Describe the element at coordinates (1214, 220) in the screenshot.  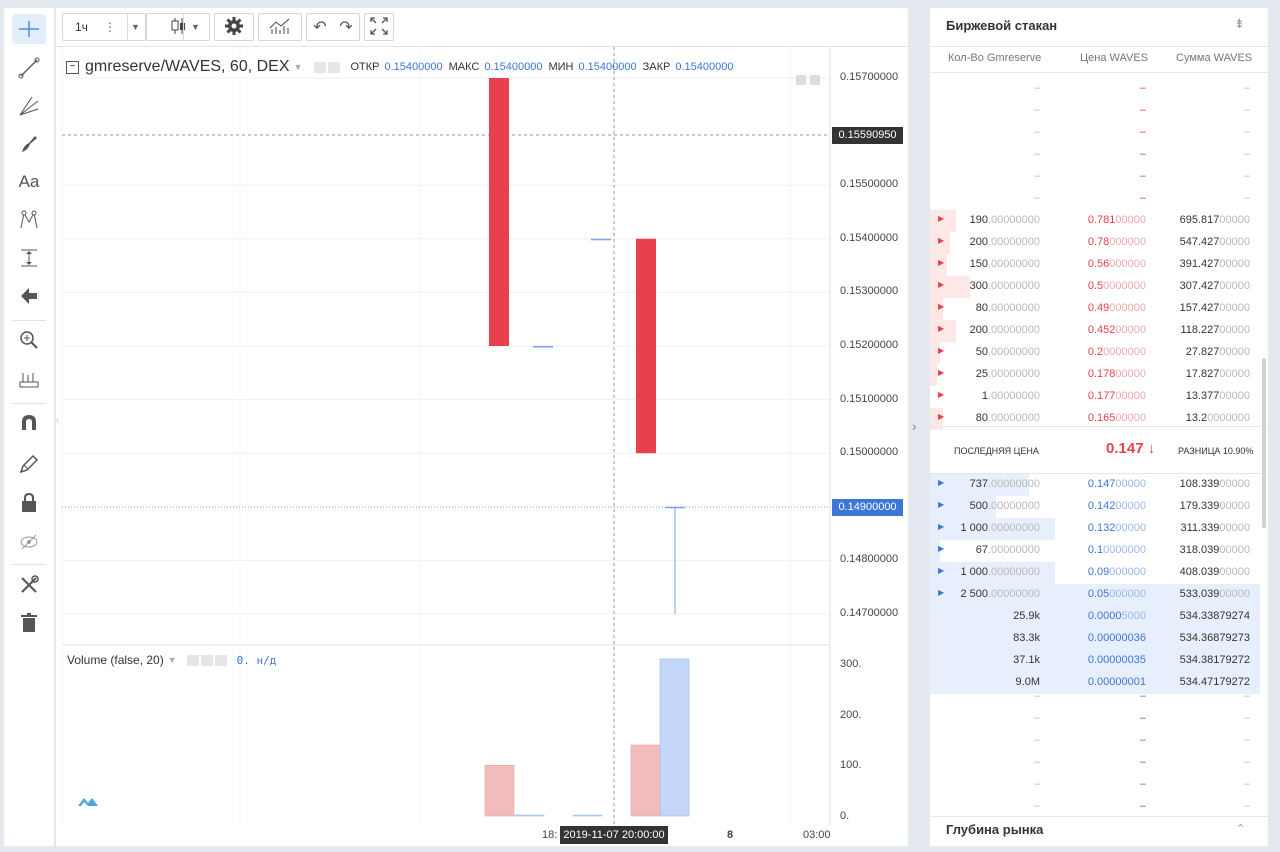
I see `total-cell: 695.81700000` at that location.